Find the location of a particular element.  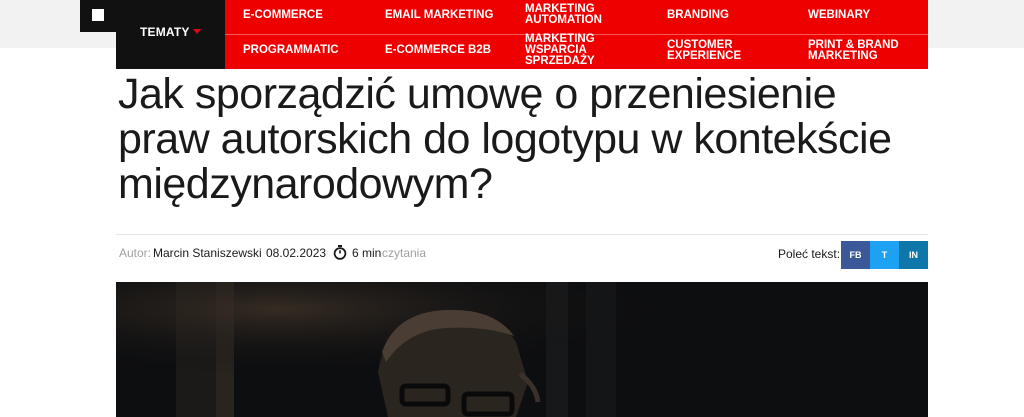

nav-item-branding: BRANDING is located at coordinates (698, 15).